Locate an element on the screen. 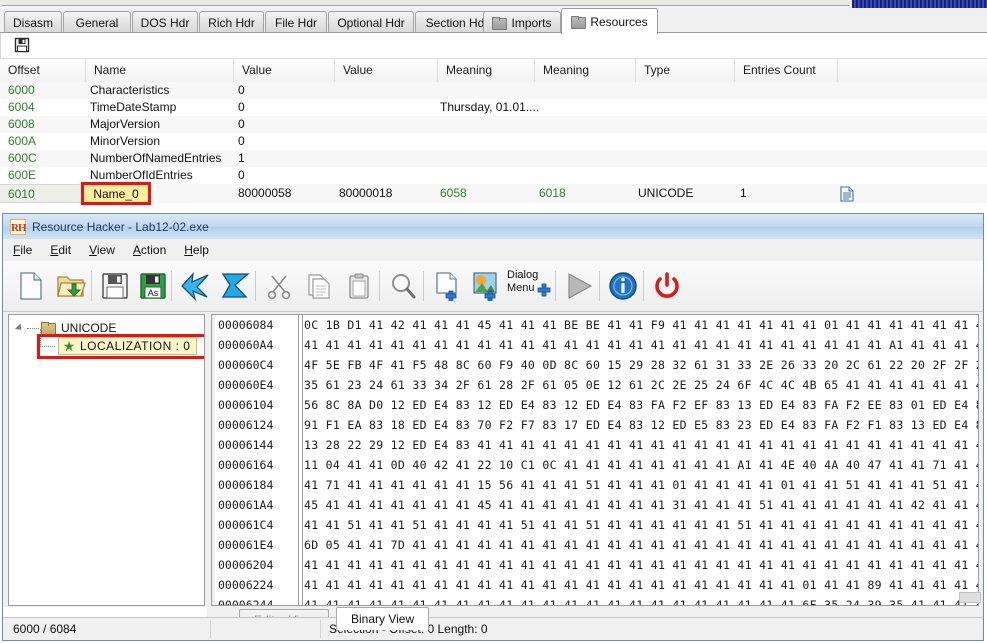  table-row: 6000 Characteristics 0 is located at coordinates (493, 90).